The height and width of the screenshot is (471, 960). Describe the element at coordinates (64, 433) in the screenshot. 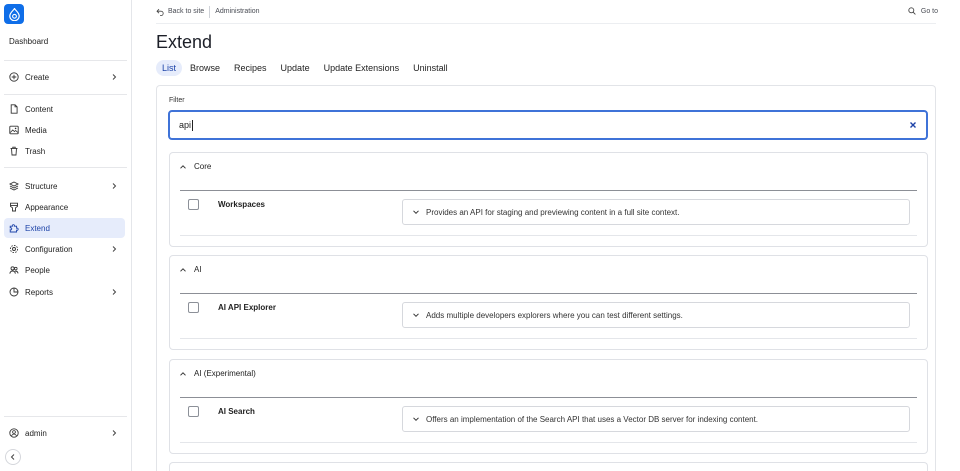

I see `sidebar-item-admin-user: admin` at that location.